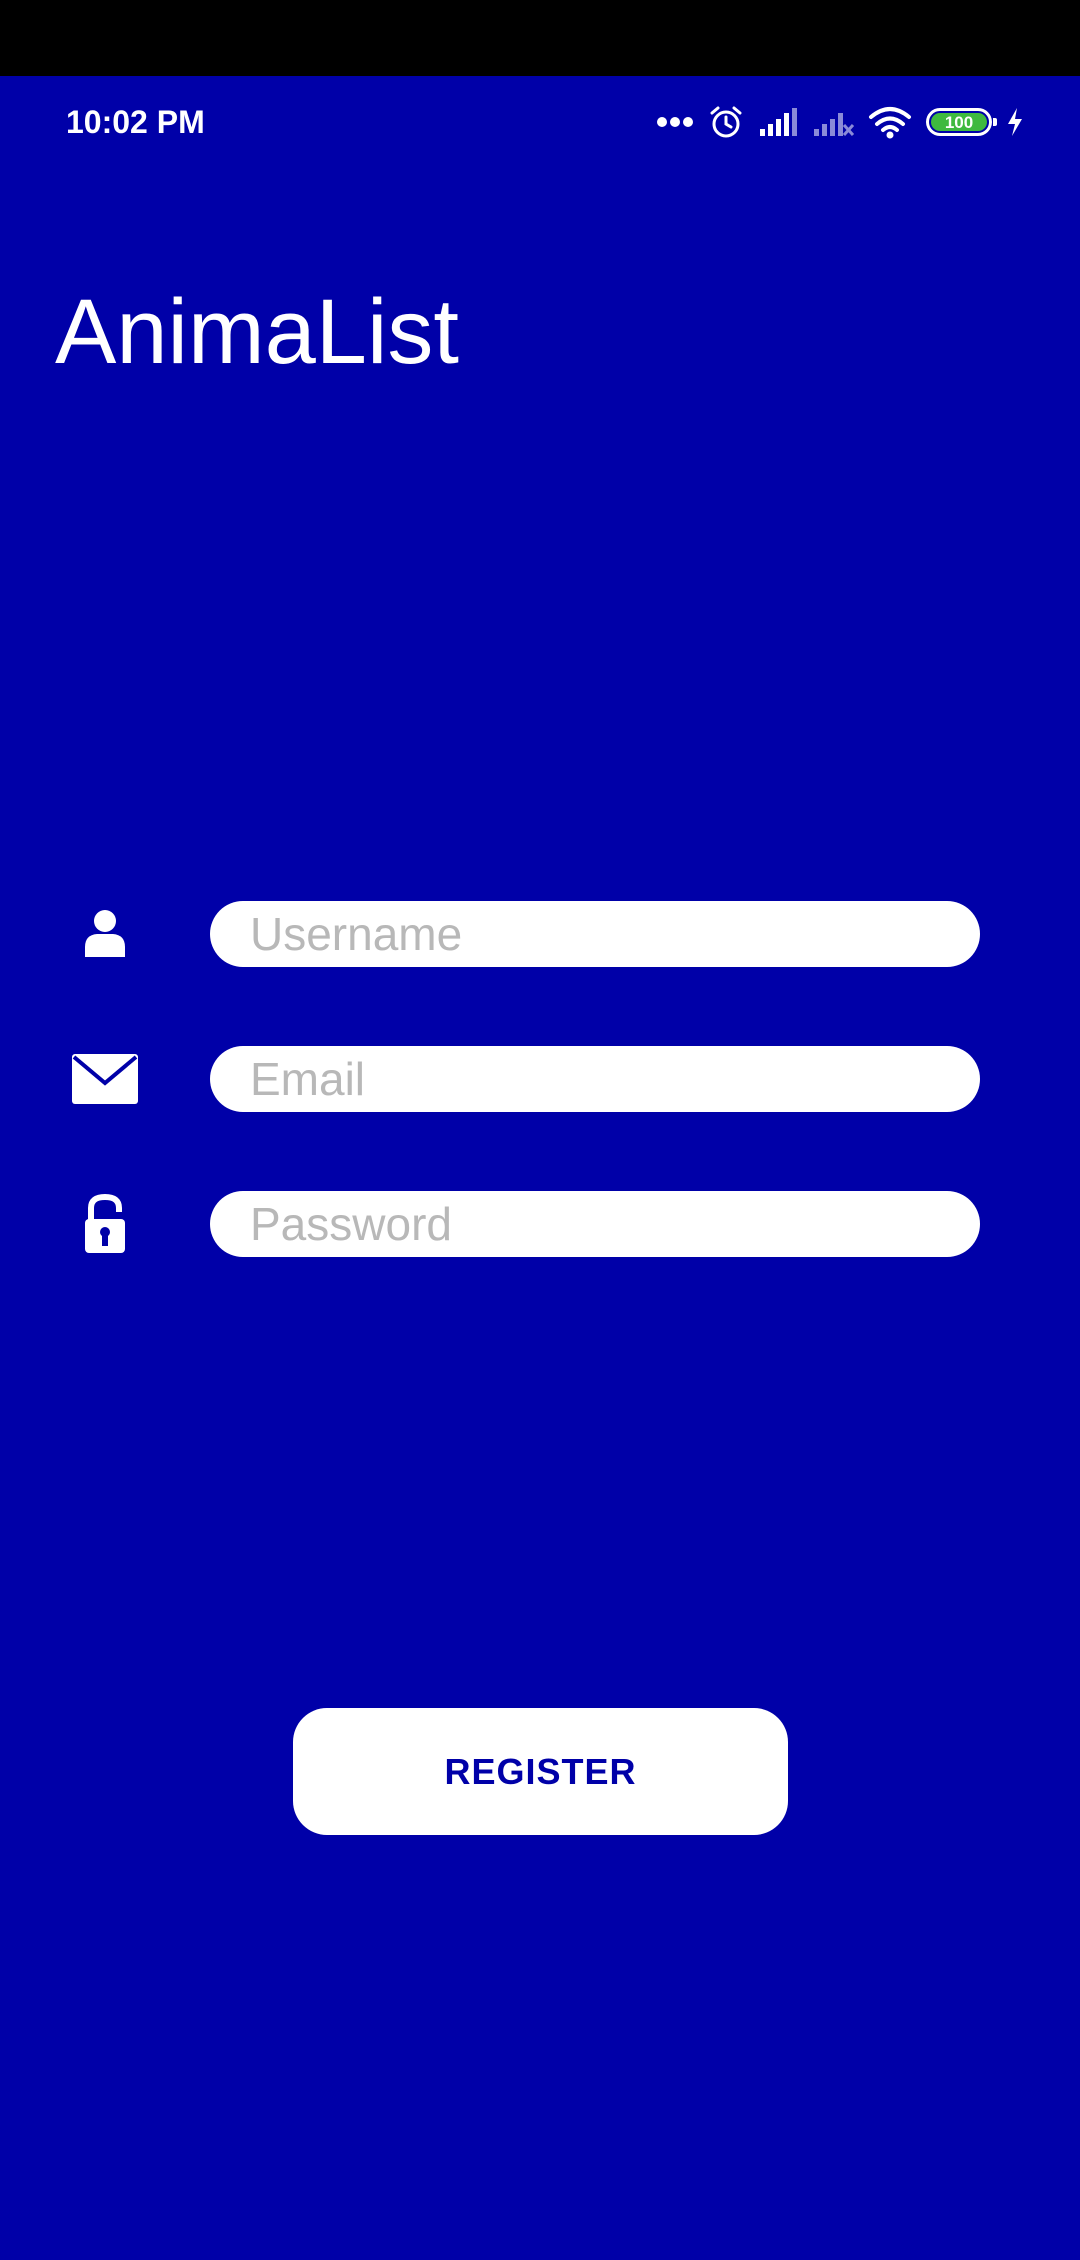 The image size is (1080, 2260). Describe the element at coordinates (959, 122) in the screenshot. I see `battery-level: 100` at that location.